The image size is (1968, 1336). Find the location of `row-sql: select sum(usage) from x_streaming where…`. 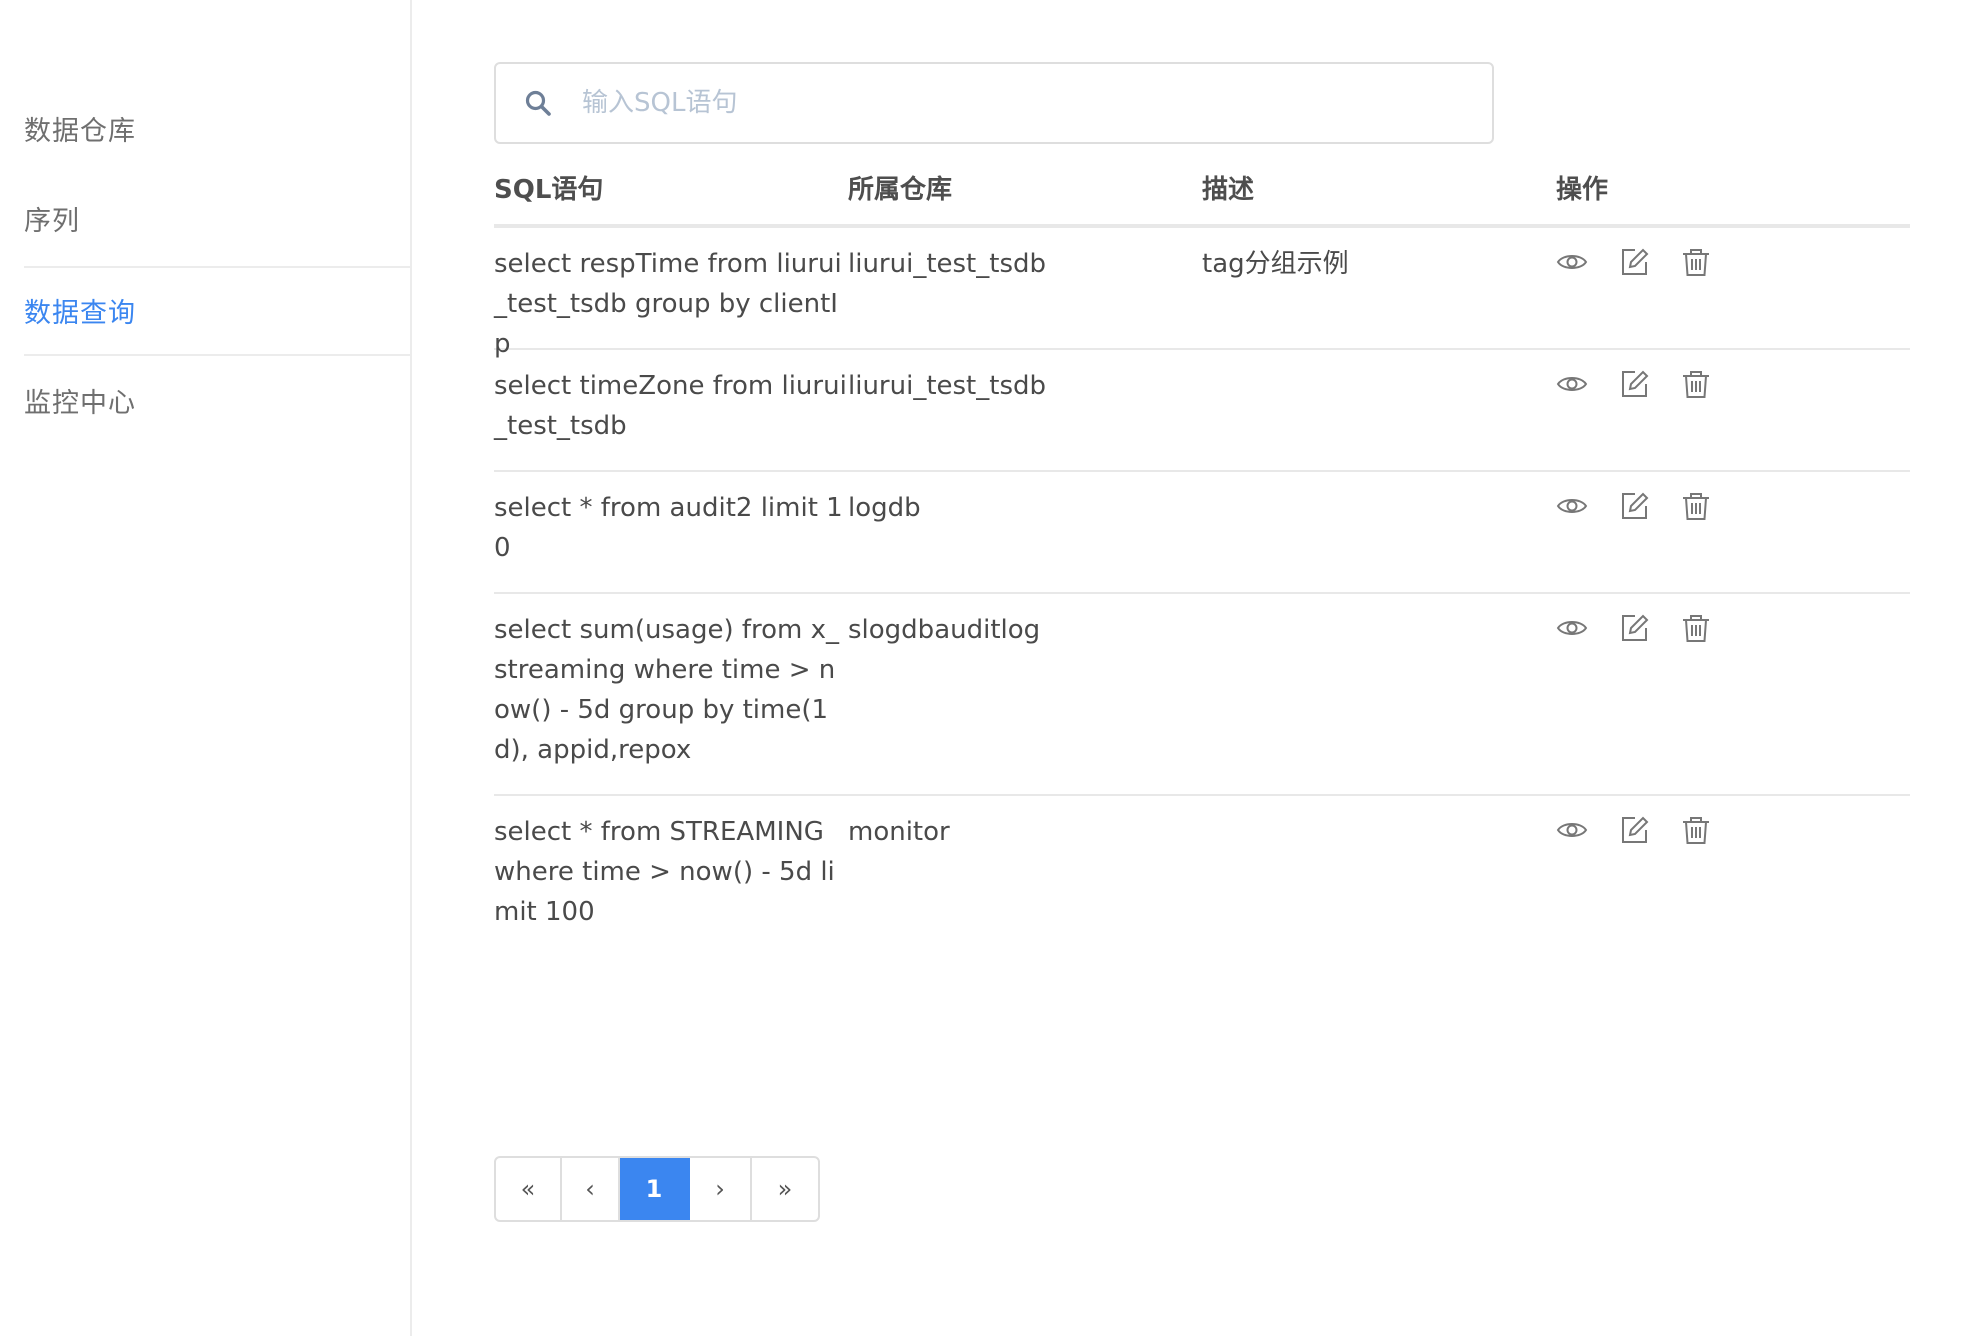

row-sql: select sum(usage) from x_streaming where… is located at coordinates (667, 690).